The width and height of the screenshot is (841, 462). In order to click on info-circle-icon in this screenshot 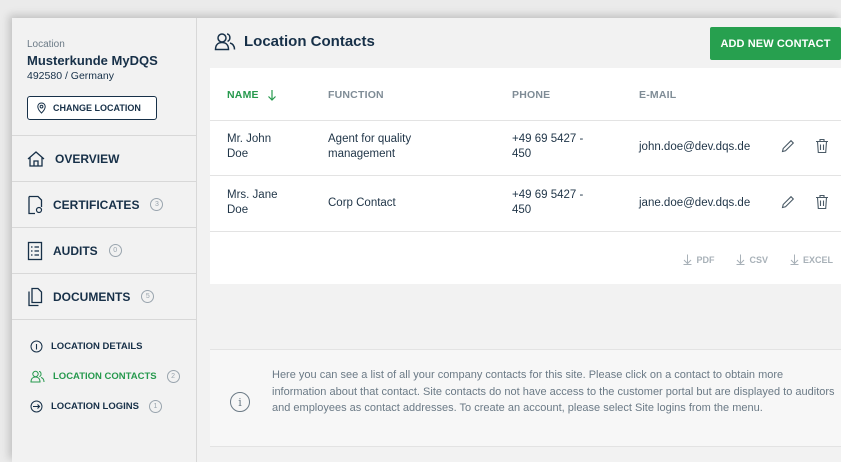, I will do `click(36, 346)`.